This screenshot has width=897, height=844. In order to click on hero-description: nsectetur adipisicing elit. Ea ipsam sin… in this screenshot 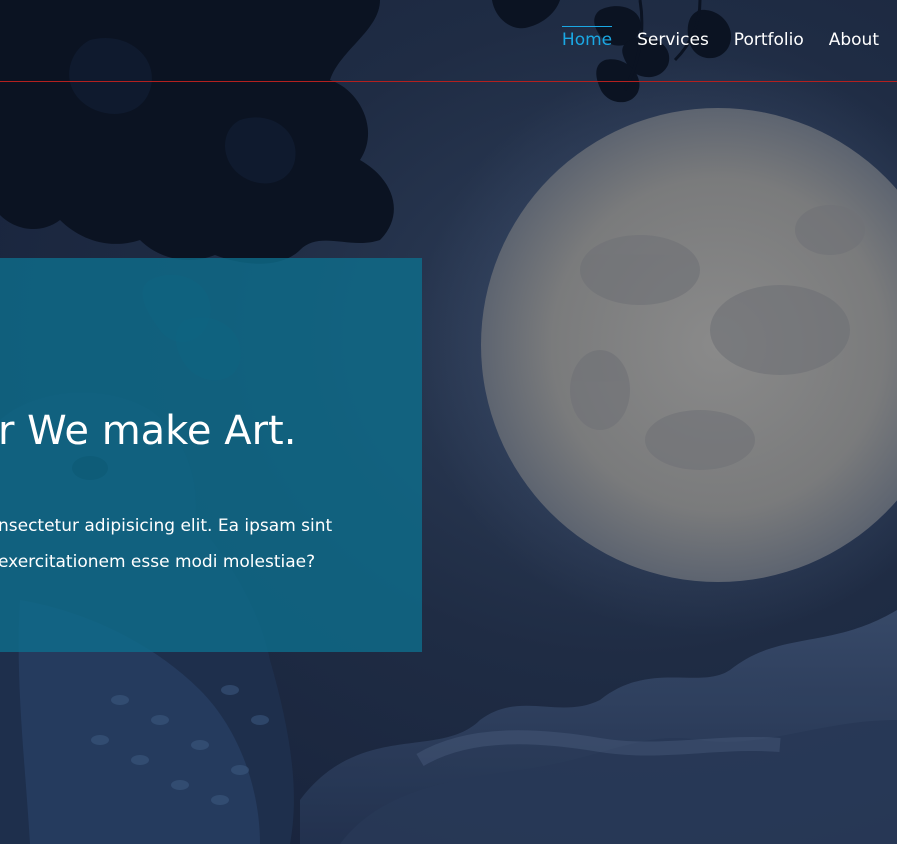, I will do `click(166, 544)`.